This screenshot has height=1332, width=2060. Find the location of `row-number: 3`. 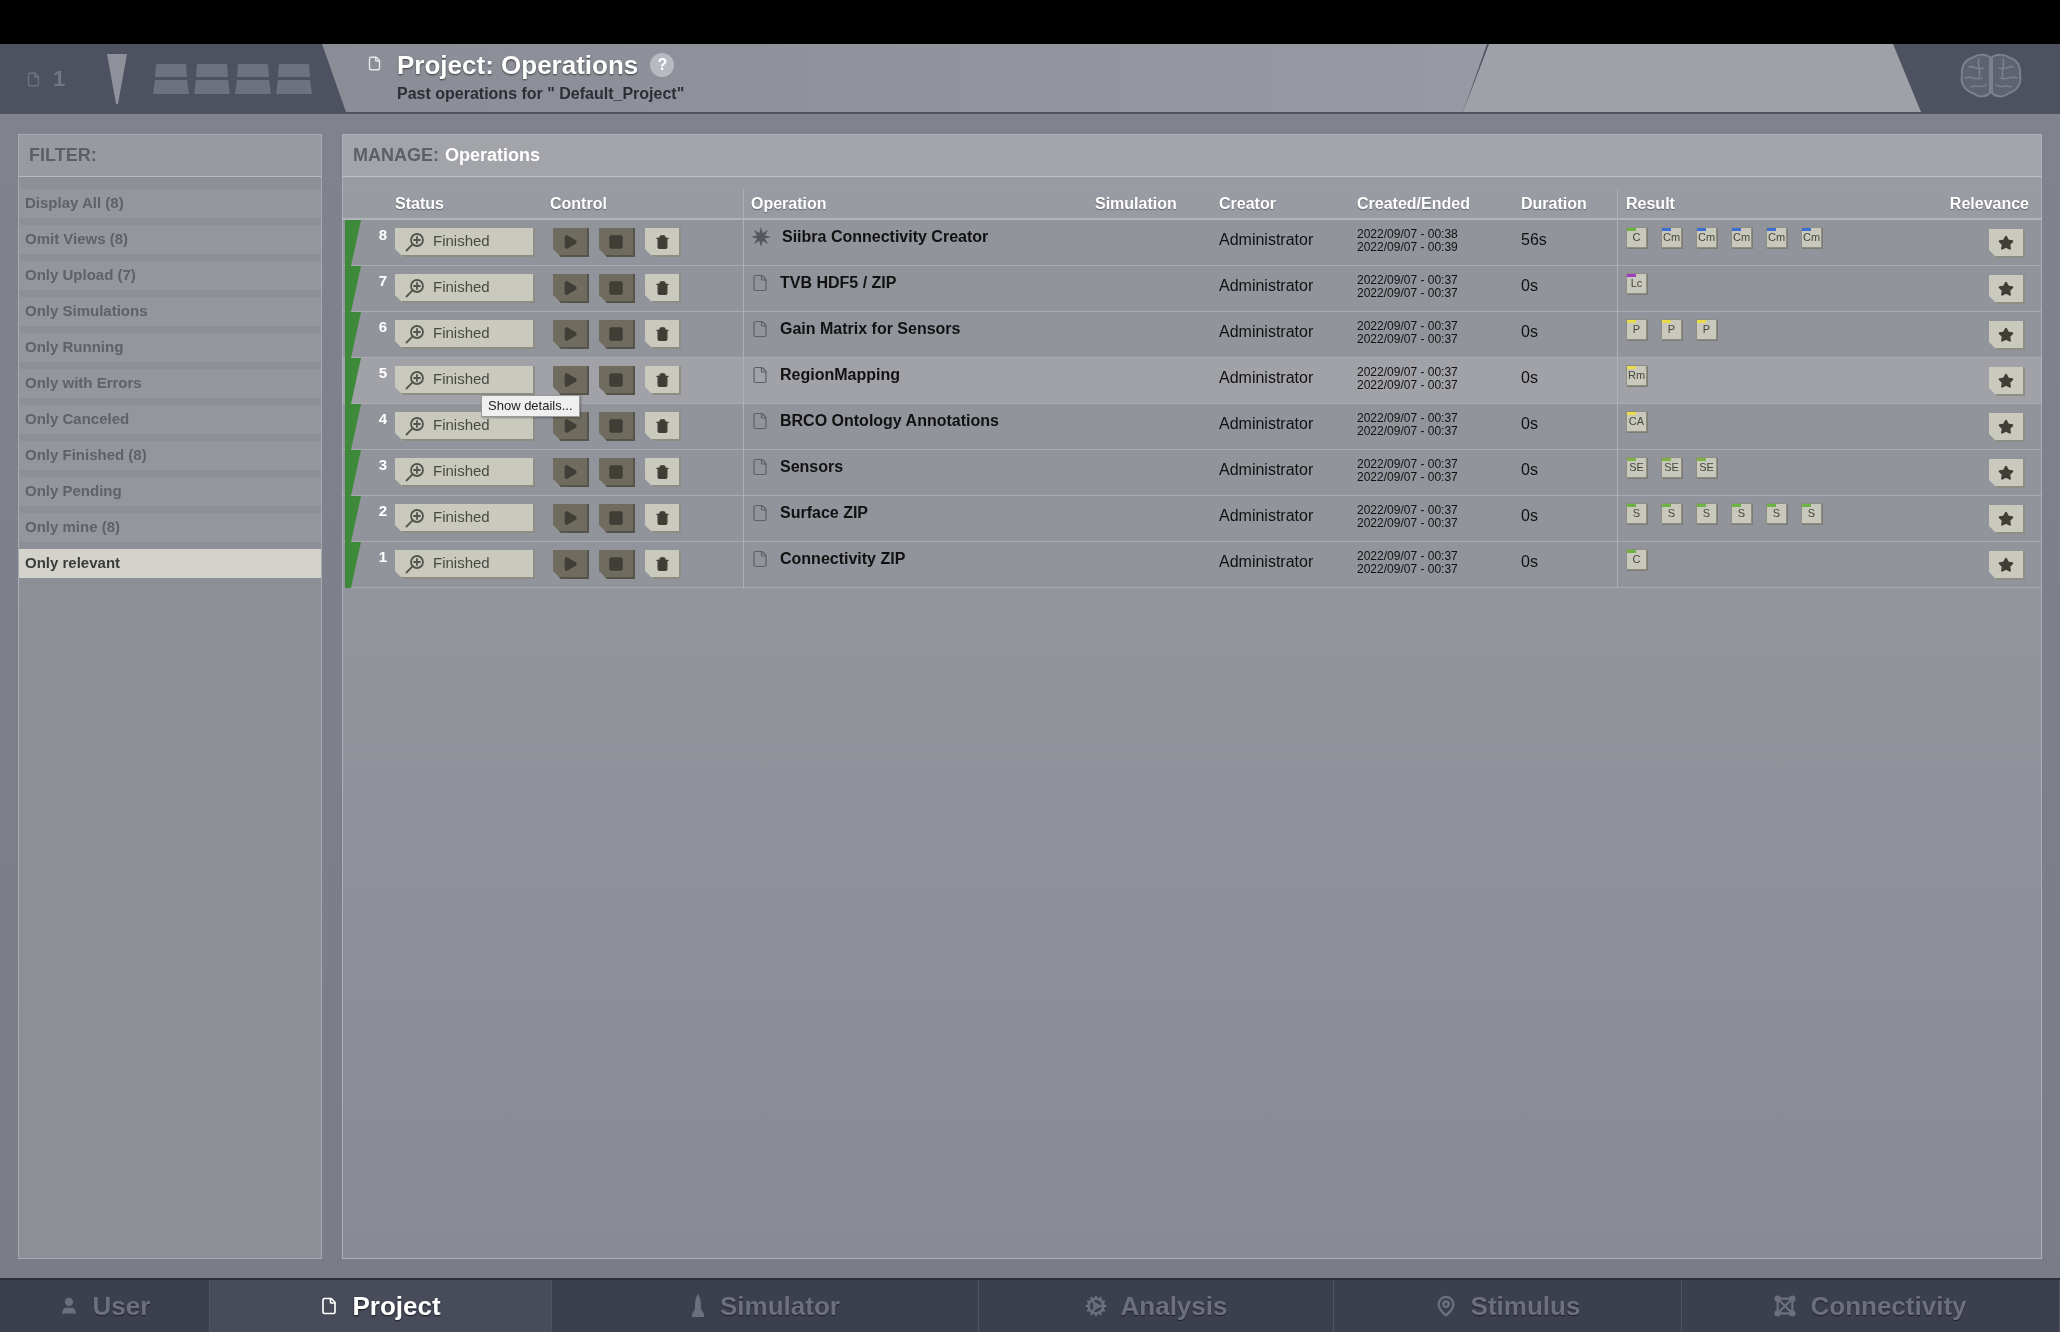

row-number: 3 is located at coordinates (382, 465).